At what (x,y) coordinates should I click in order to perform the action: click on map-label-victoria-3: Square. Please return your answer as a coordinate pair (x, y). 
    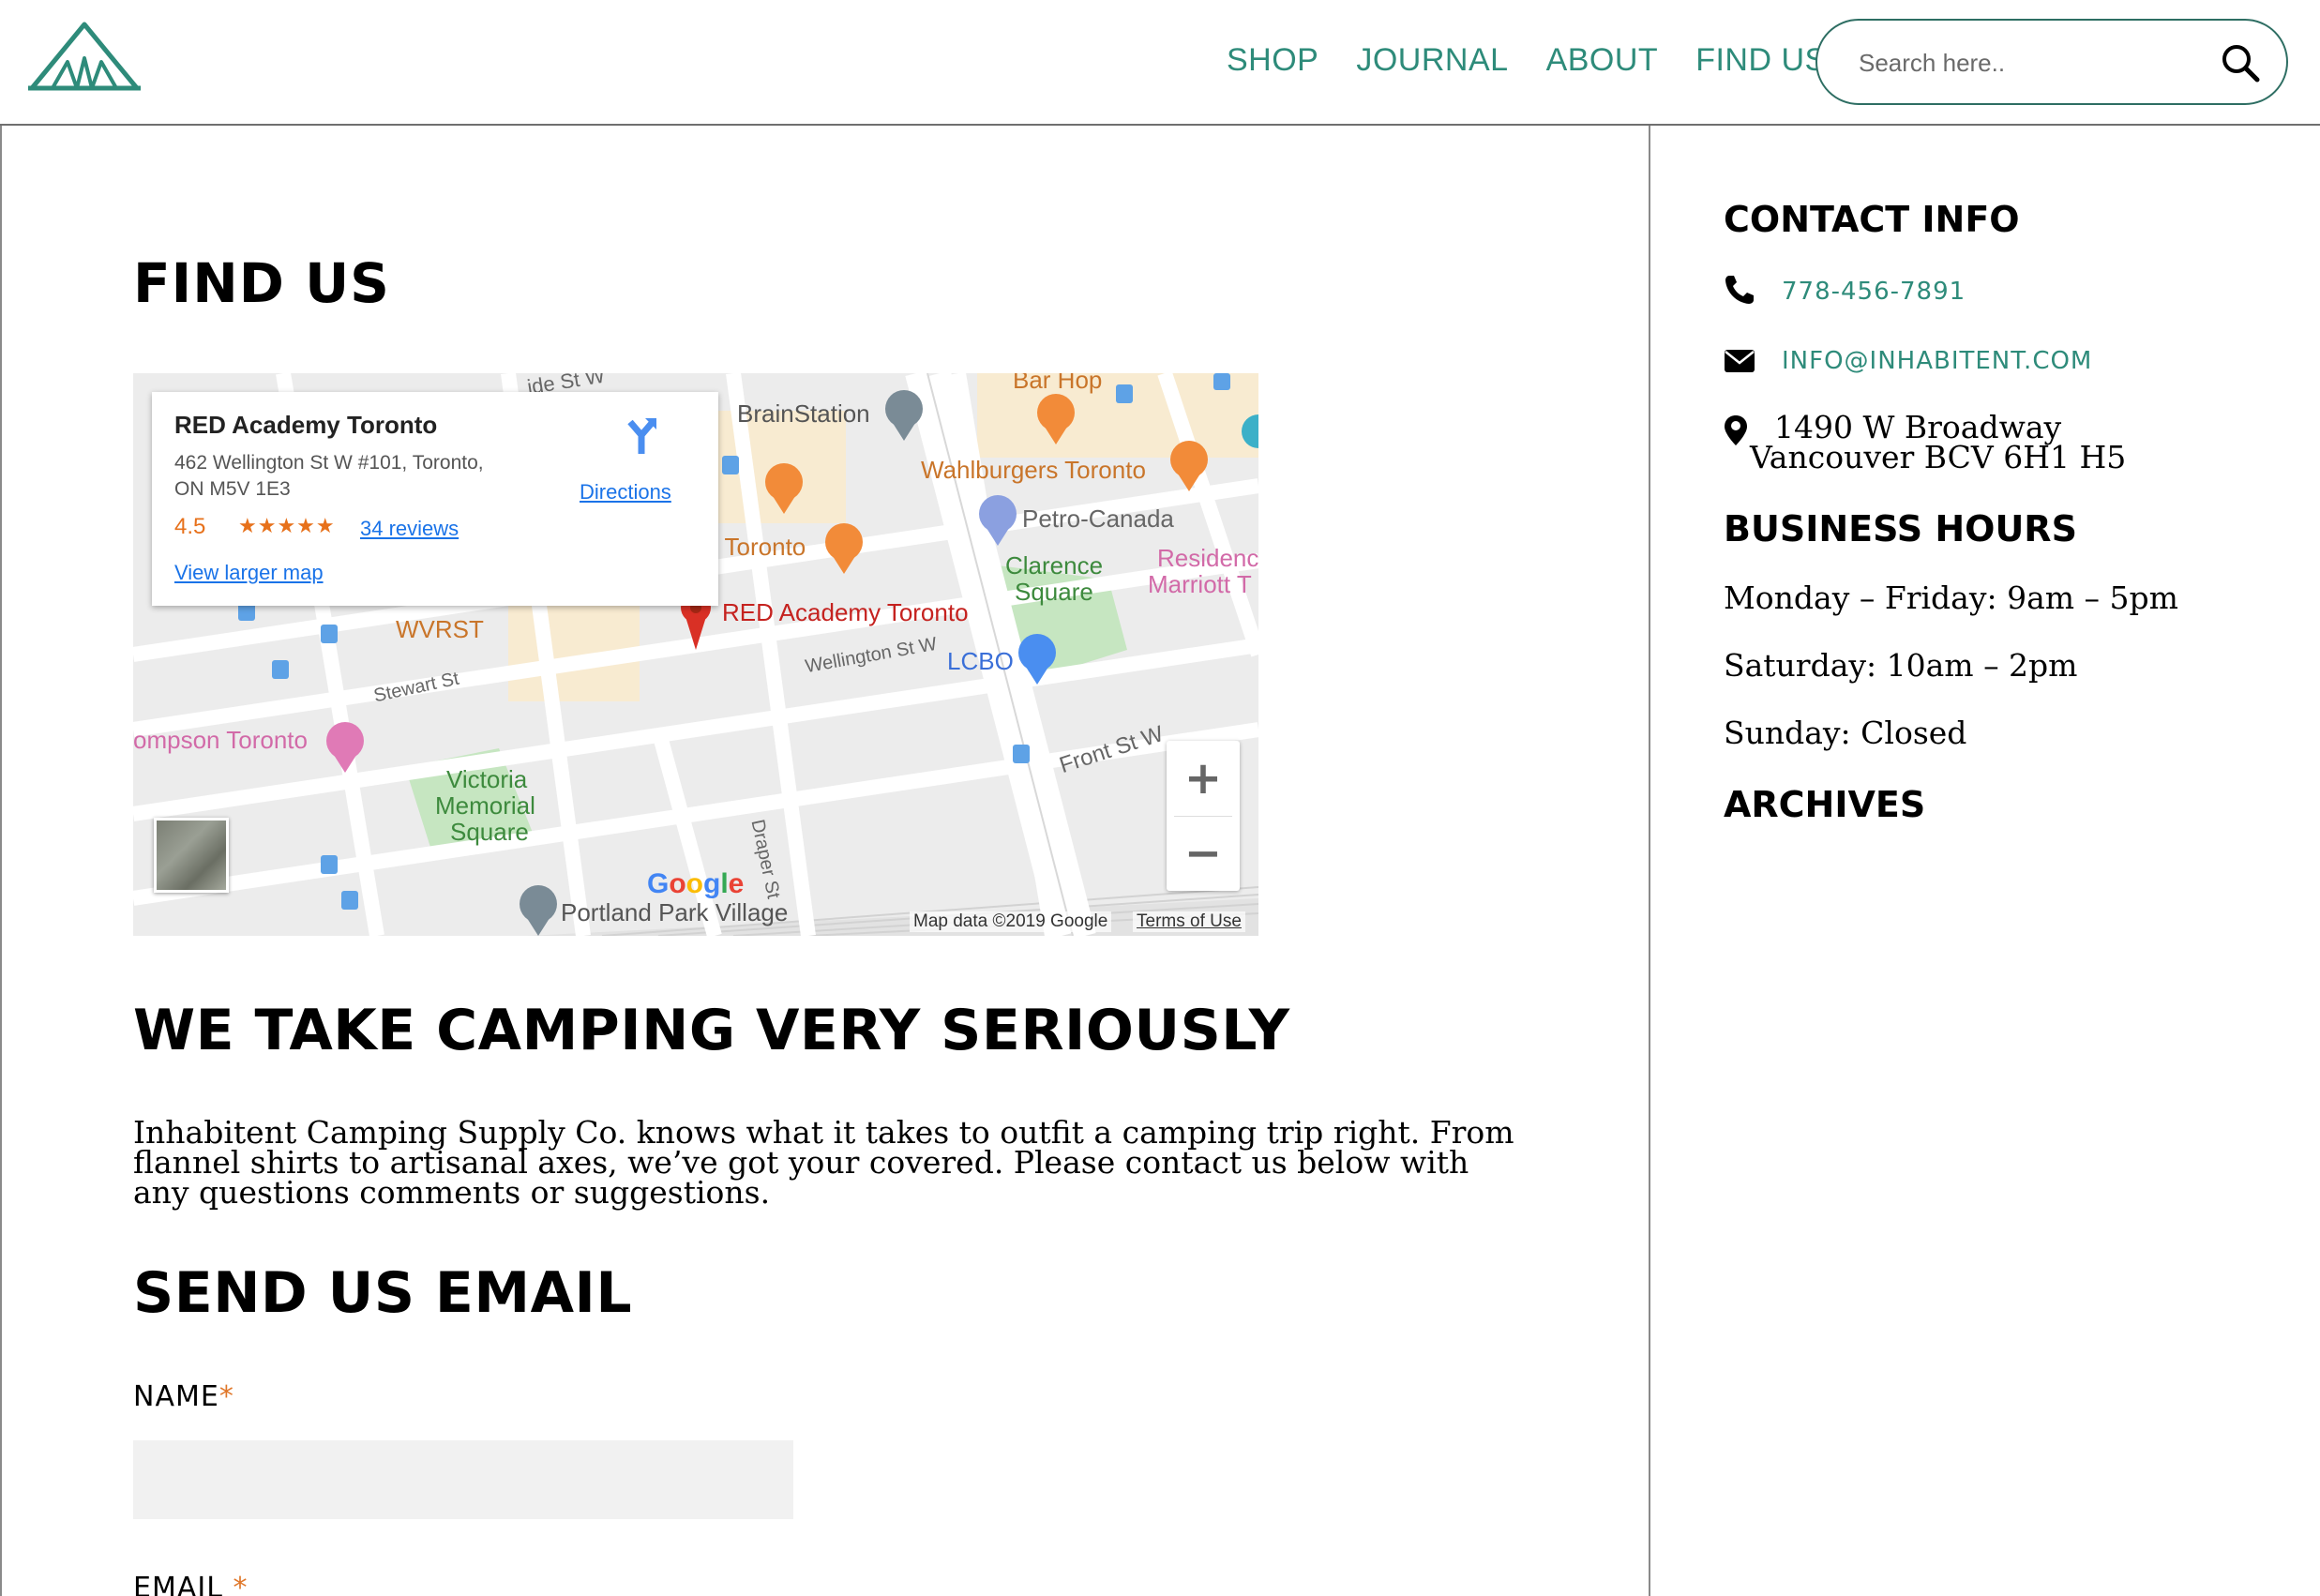
    Looking at the image, I should click on (490, 832).